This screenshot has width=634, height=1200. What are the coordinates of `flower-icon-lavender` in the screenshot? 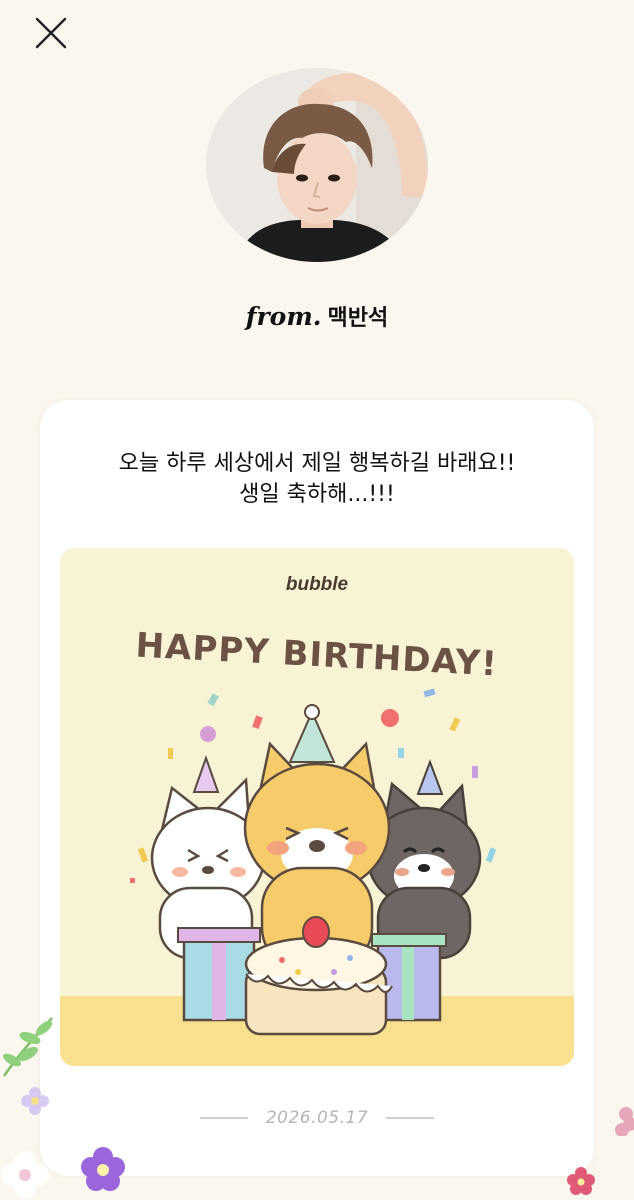 It's located at (35, 1101).